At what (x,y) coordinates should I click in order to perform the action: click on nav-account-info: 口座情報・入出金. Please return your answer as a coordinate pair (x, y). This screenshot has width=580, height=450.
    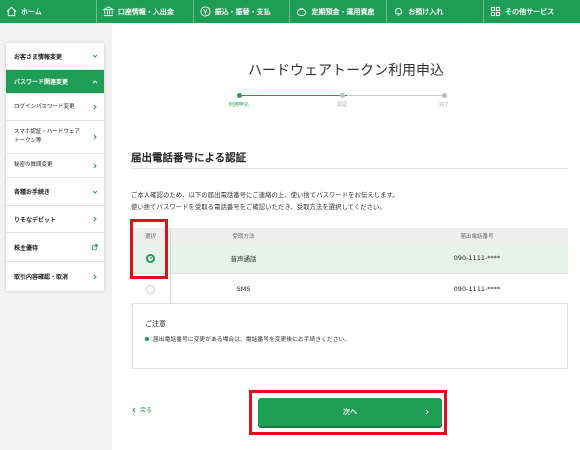
    Looking at the image, I should click on (145, 11).